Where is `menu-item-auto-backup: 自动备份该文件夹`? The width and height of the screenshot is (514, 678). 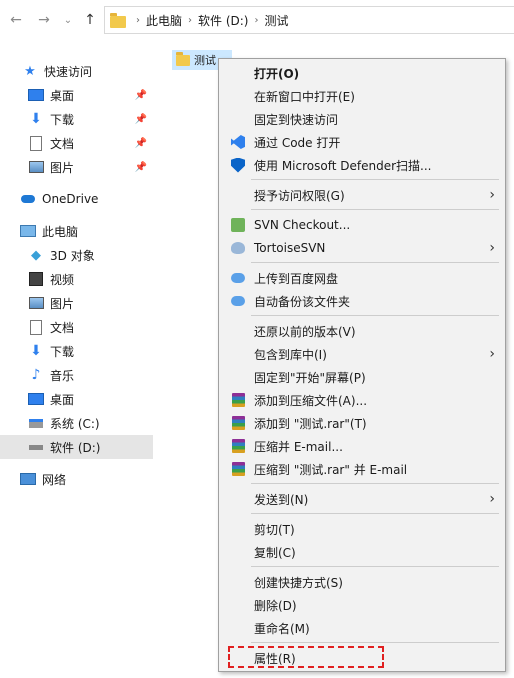 menu-item-auto-backup: 自动备份该文件夹 is located at coordinates (362, 301).